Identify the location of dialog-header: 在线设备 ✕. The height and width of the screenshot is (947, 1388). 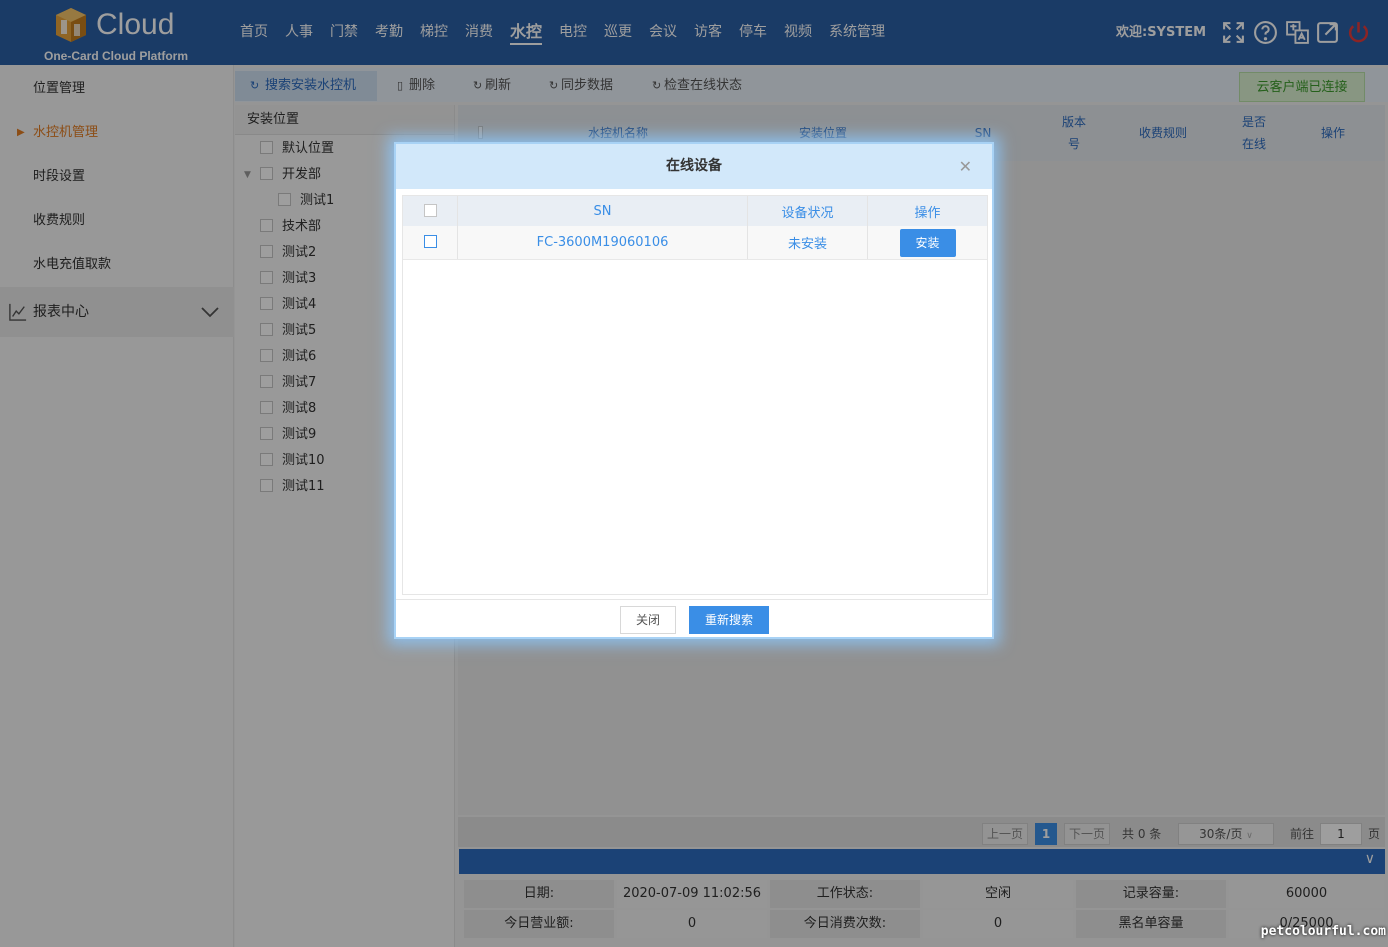
(694, 166).